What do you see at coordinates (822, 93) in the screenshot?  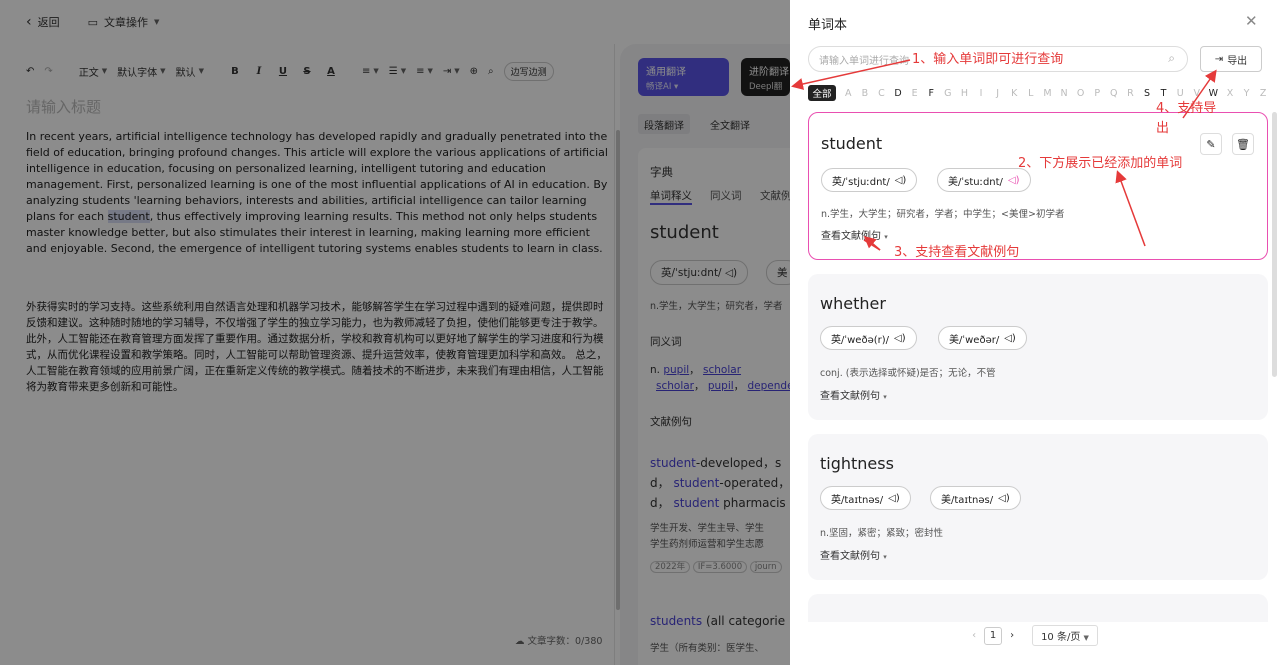 I see `alpha-all: 全部` at bounding box center [822, 93].